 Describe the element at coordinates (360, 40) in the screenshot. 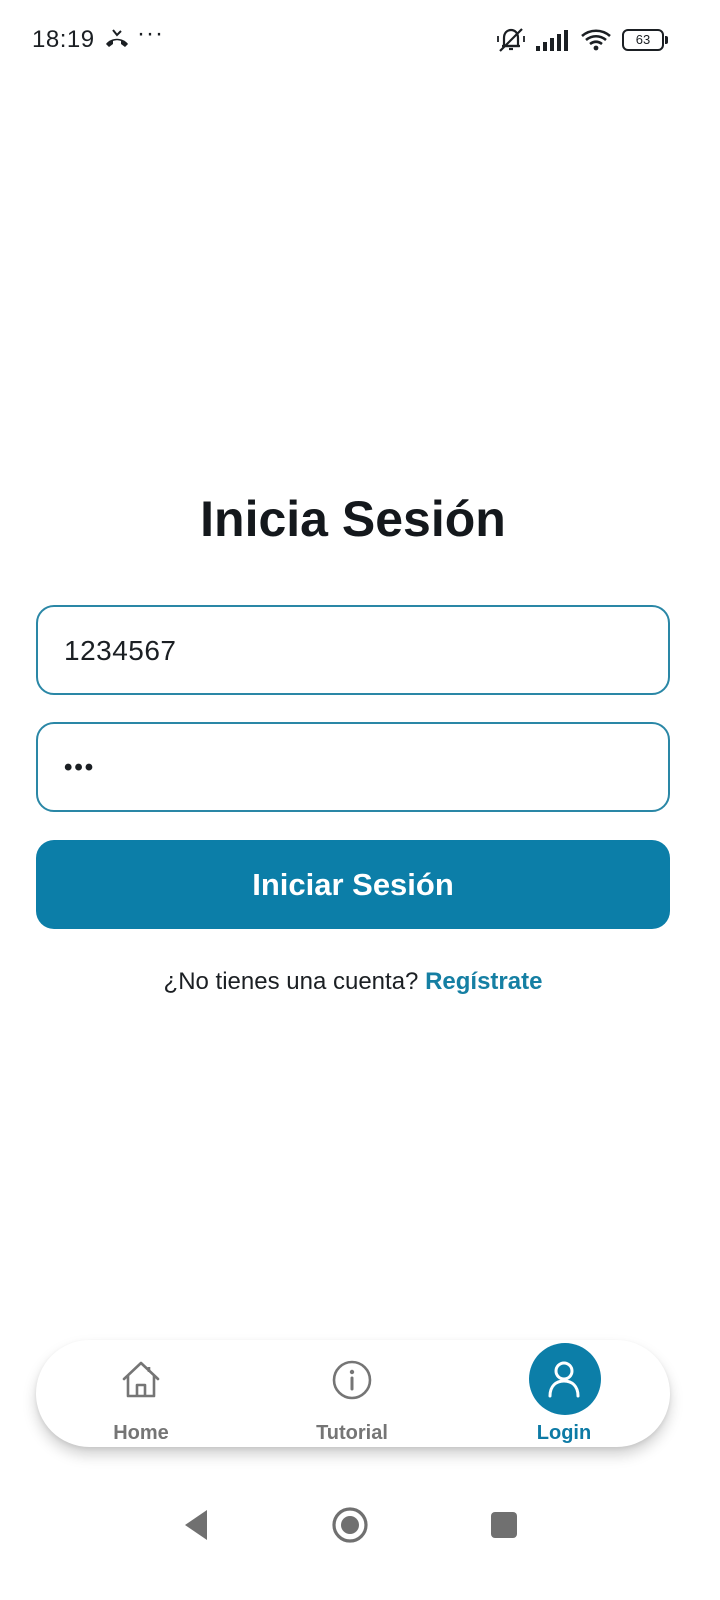

I see `status-bar: 18:19 ··· 63` at that location.